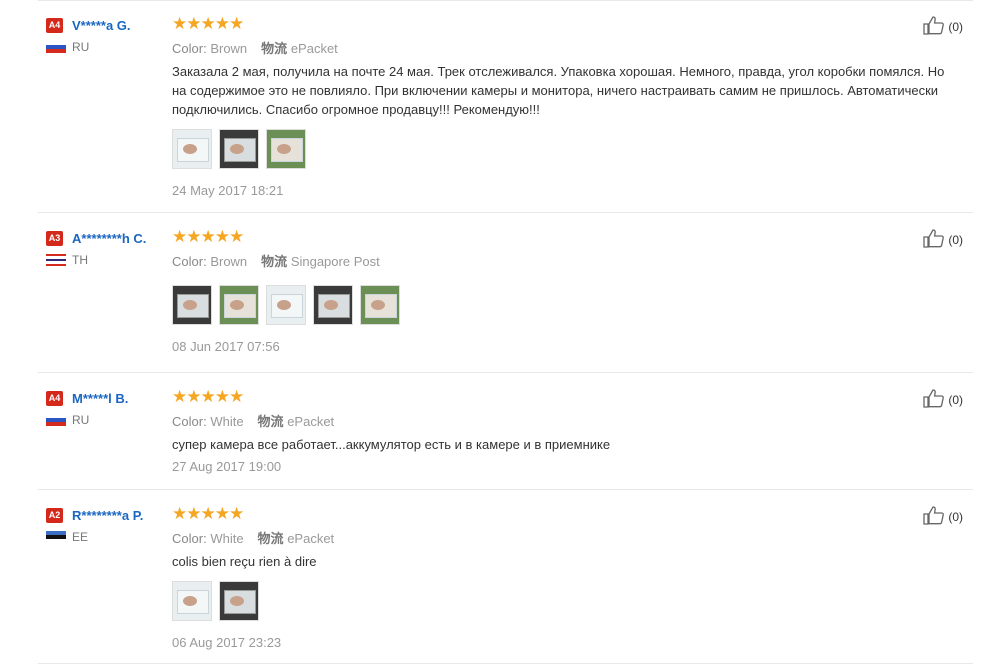 Image resolution: width=1000 pixels, height=664 pixels. Describe the element at coordinates (54, 238) in the screenshot. I see `buyer-level-badge: A3` at that location.